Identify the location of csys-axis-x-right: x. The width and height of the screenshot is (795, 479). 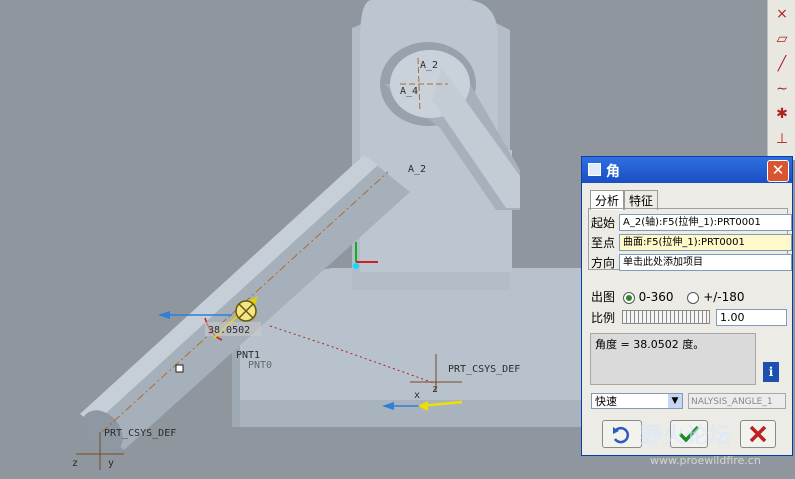
(417, 395).